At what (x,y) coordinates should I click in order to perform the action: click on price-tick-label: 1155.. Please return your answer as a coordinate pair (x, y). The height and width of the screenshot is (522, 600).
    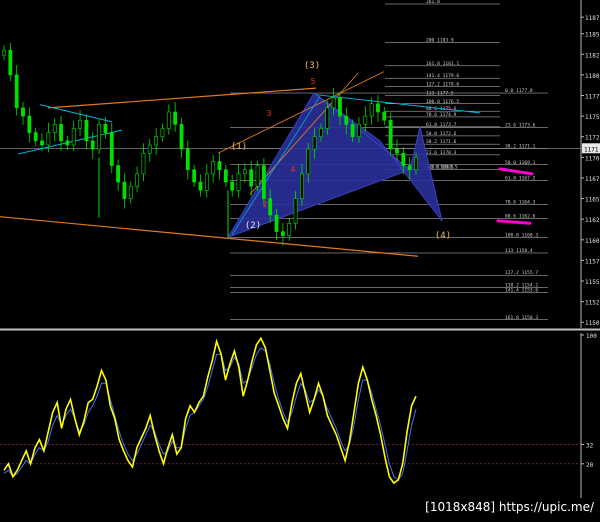
    Looking at the image, I should click on (592, 282).